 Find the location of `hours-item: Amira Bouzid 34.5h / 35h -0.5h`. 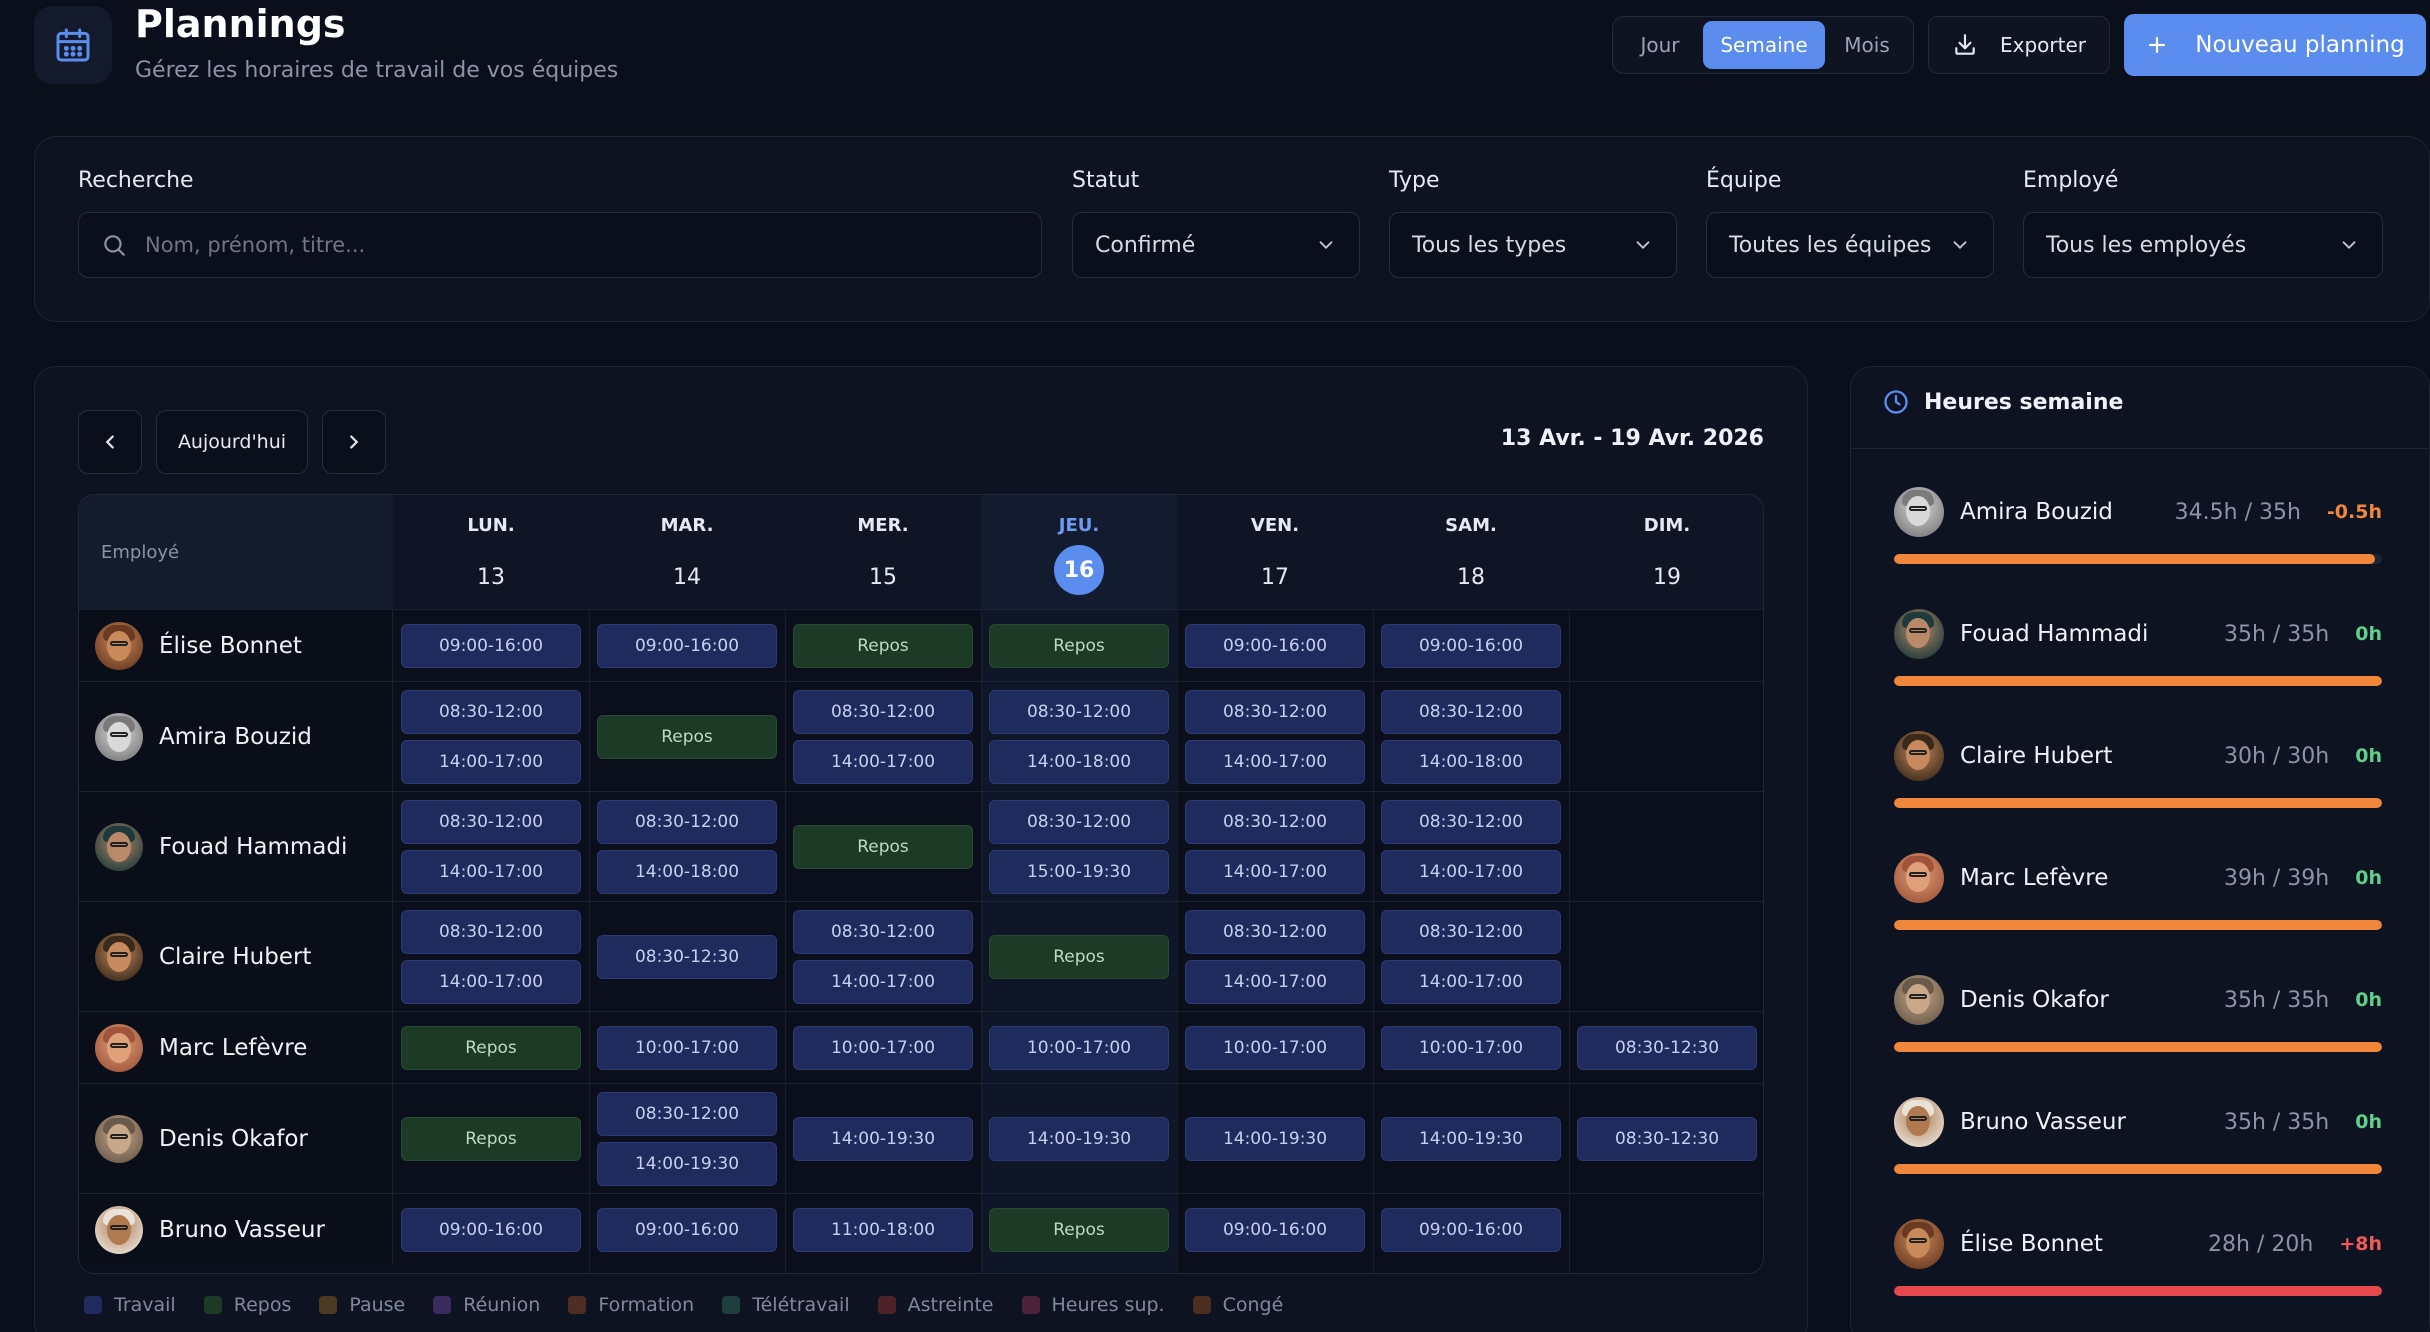

hours-item: Amira Bouzid 34.5h / 35h -0.5h is located at coordinates (2138, 536).